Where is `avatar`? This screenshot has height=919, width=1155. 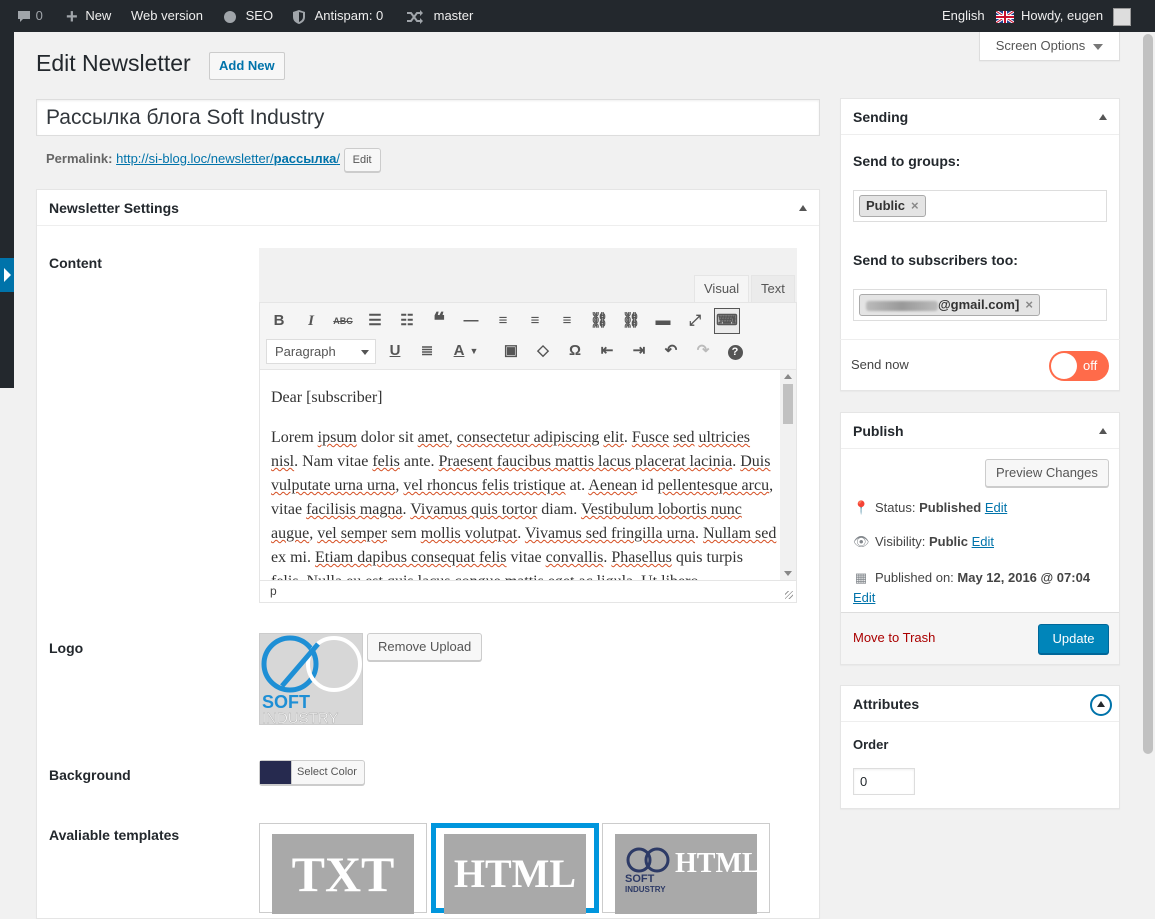 avatar is located at coordinates (1121, 16).